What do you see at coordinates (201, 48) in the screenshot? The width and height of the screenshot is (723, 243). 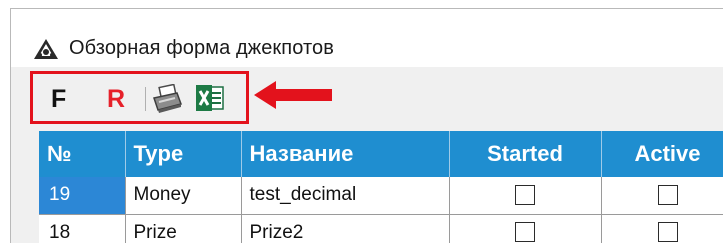 I see `window-title: Обзорная форма джекпотов` at bounding box center [201, 48].